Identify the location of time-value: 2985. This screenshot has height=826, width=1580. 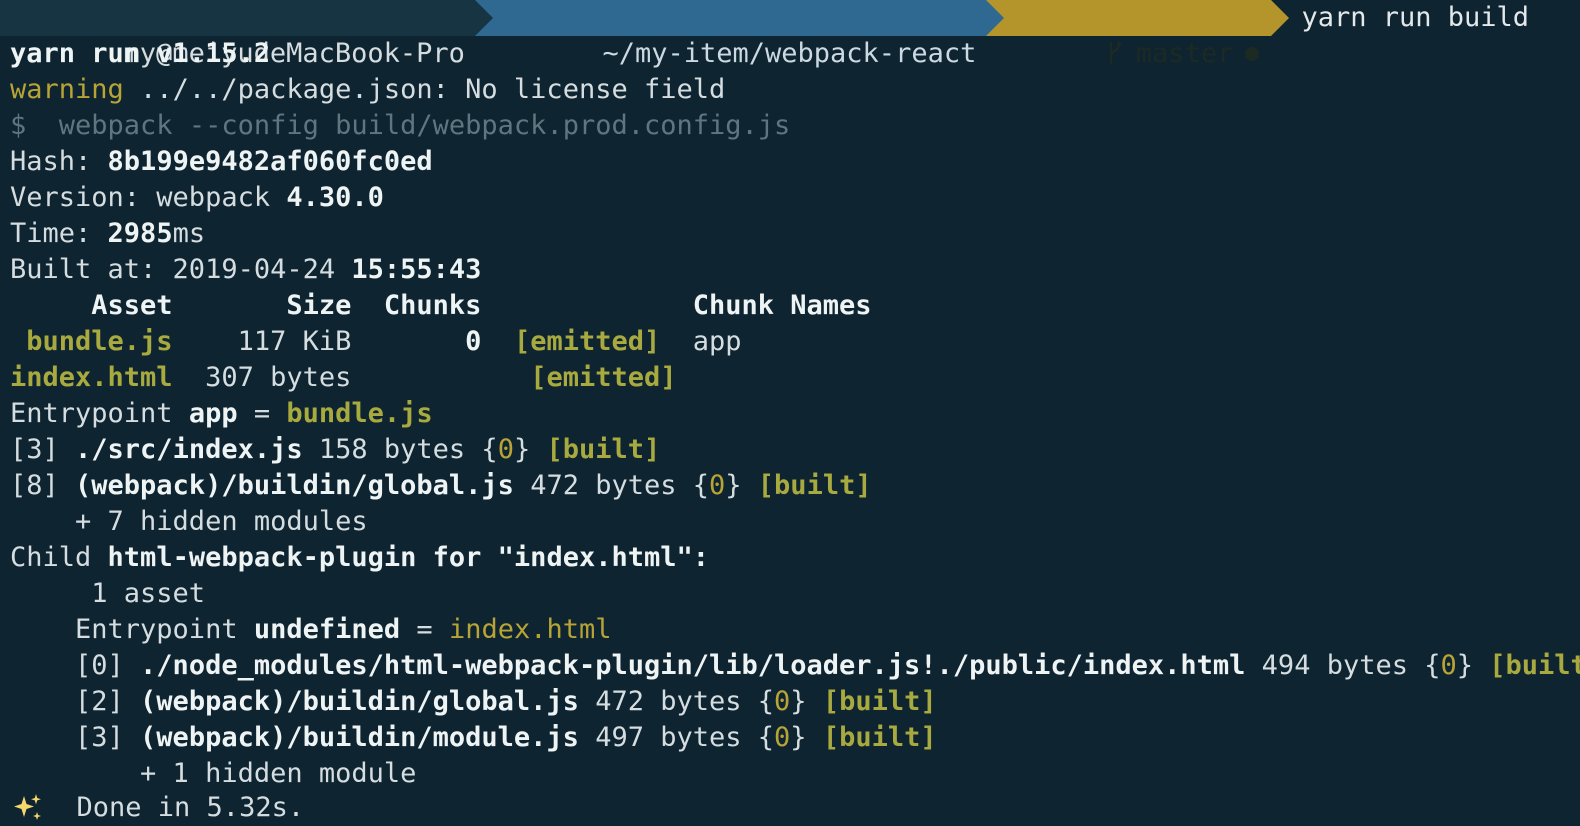
(140, 233).